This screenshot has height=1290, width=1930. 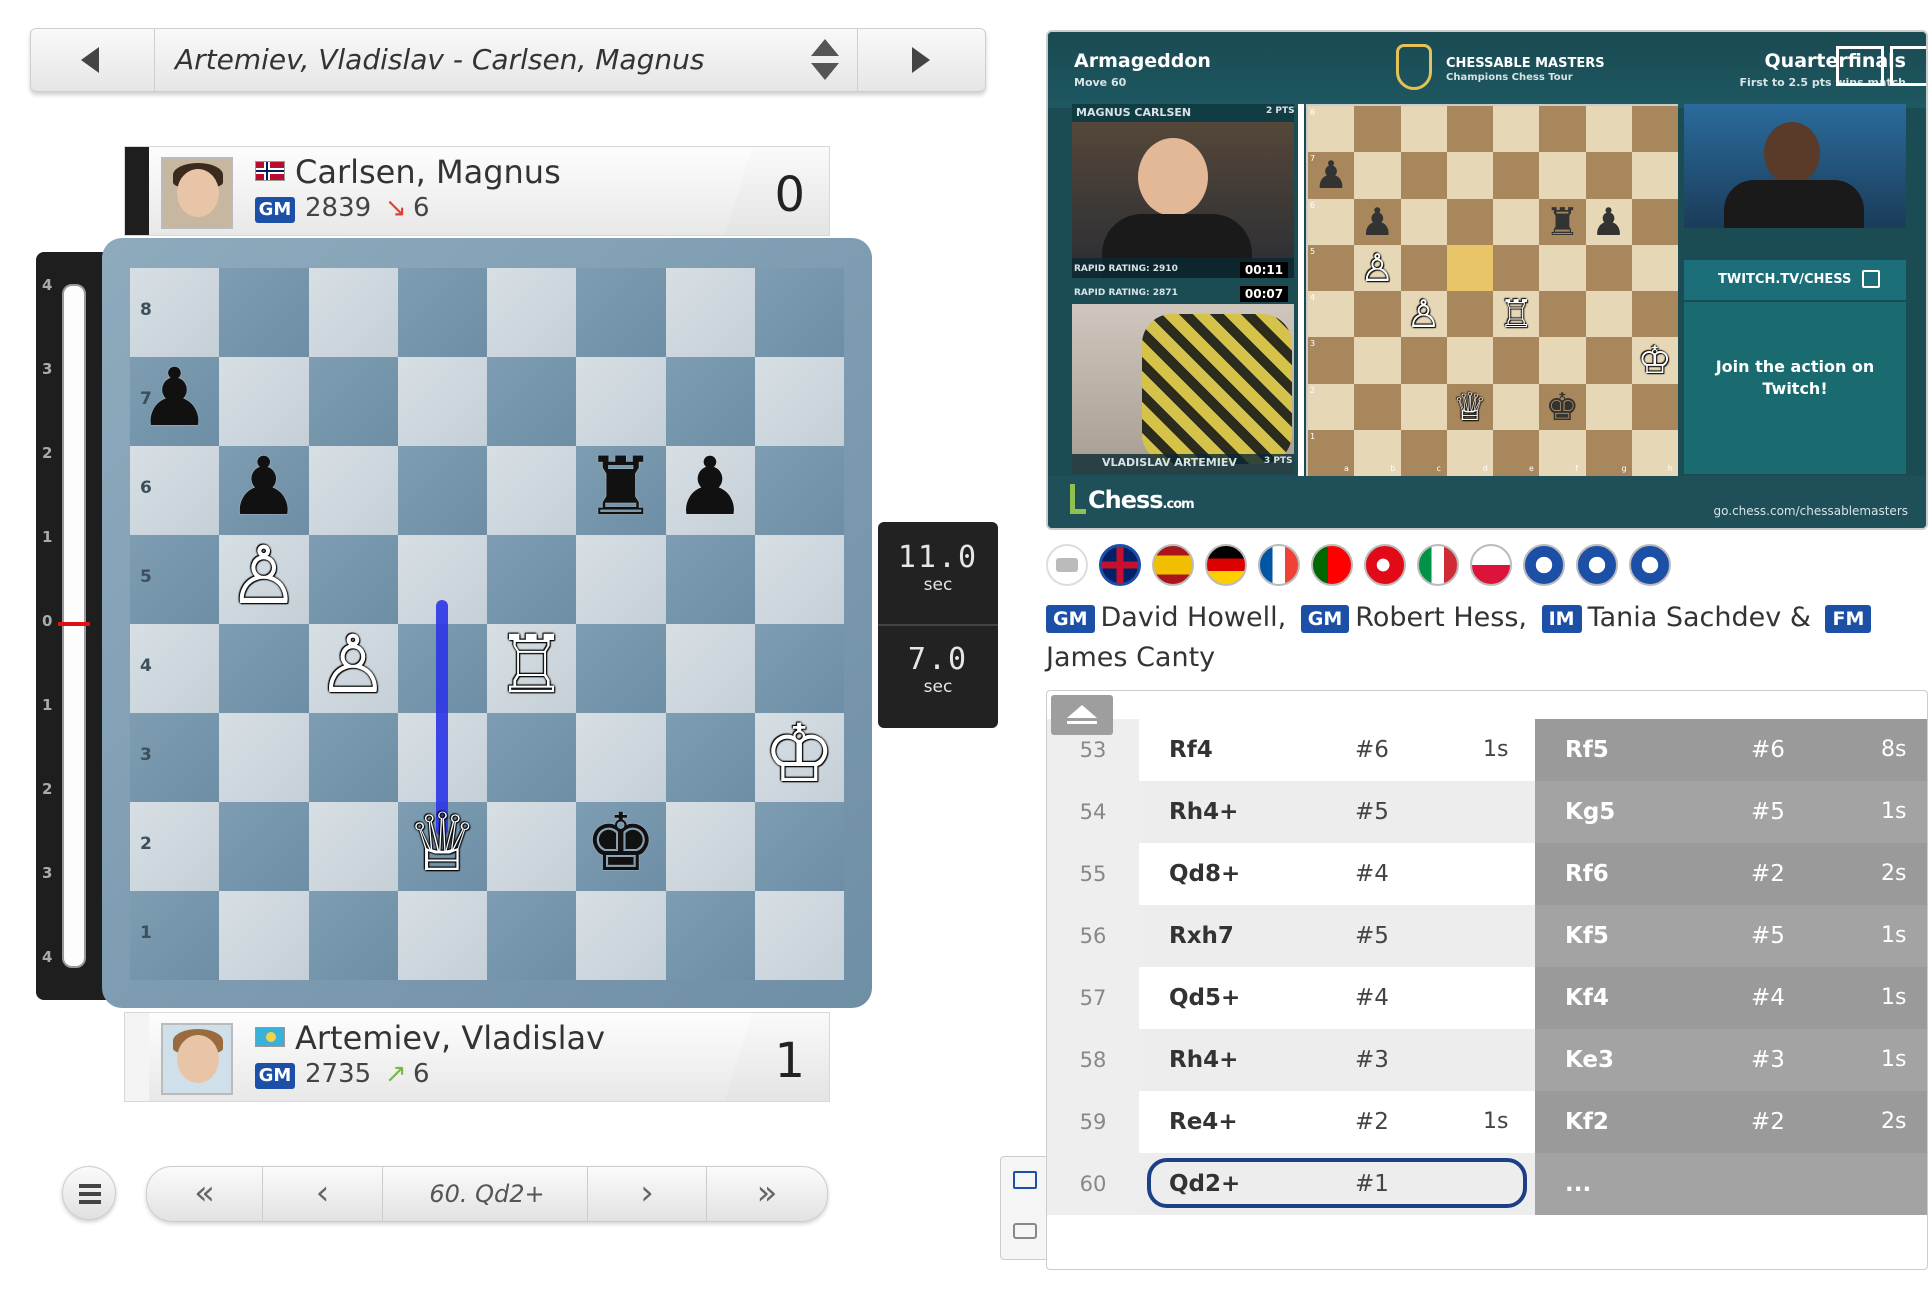 I want to click on next-move-button: ›, so click(x=647, y=1194).